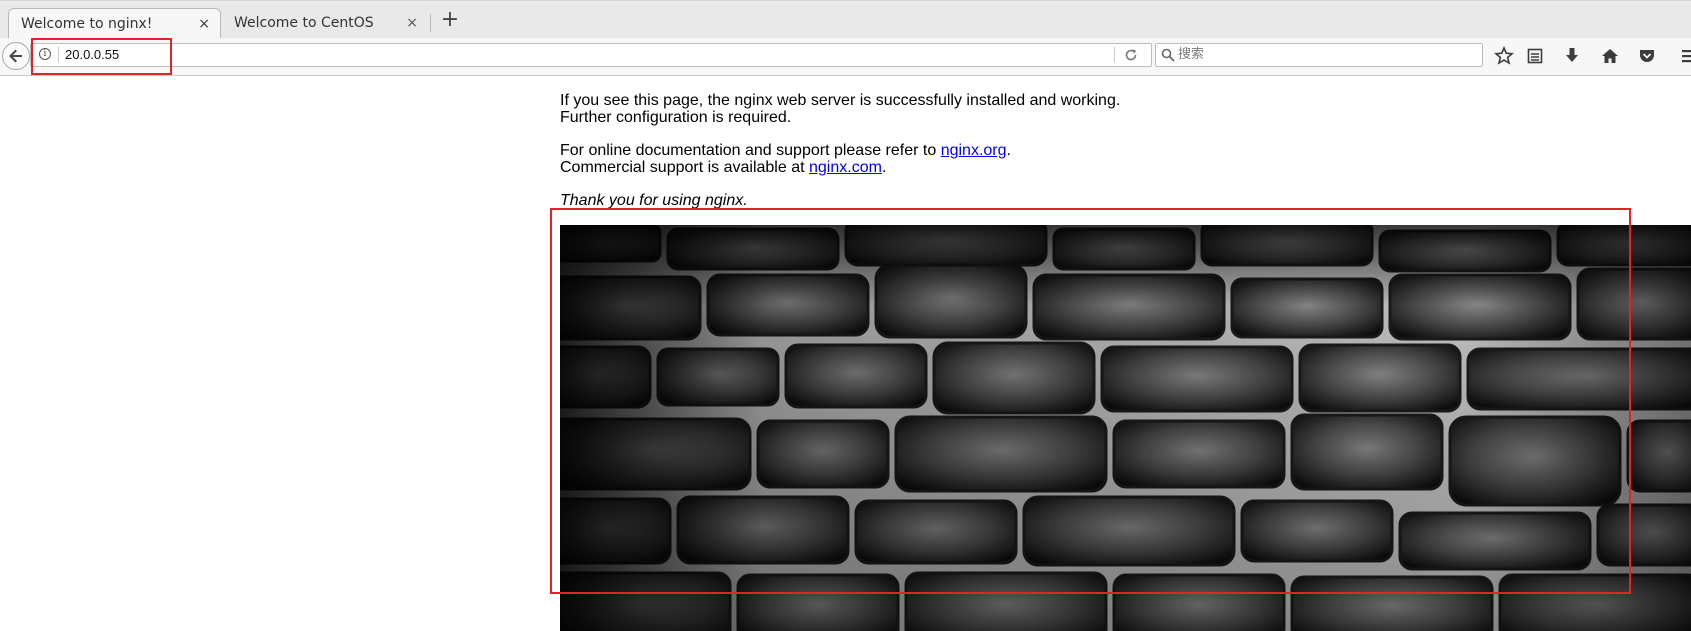 The height and width of the screenshot is (631, 1691). I want to click on tab-welcome-to-nginx: Welcome to nginx! ×, so click(114, 23).